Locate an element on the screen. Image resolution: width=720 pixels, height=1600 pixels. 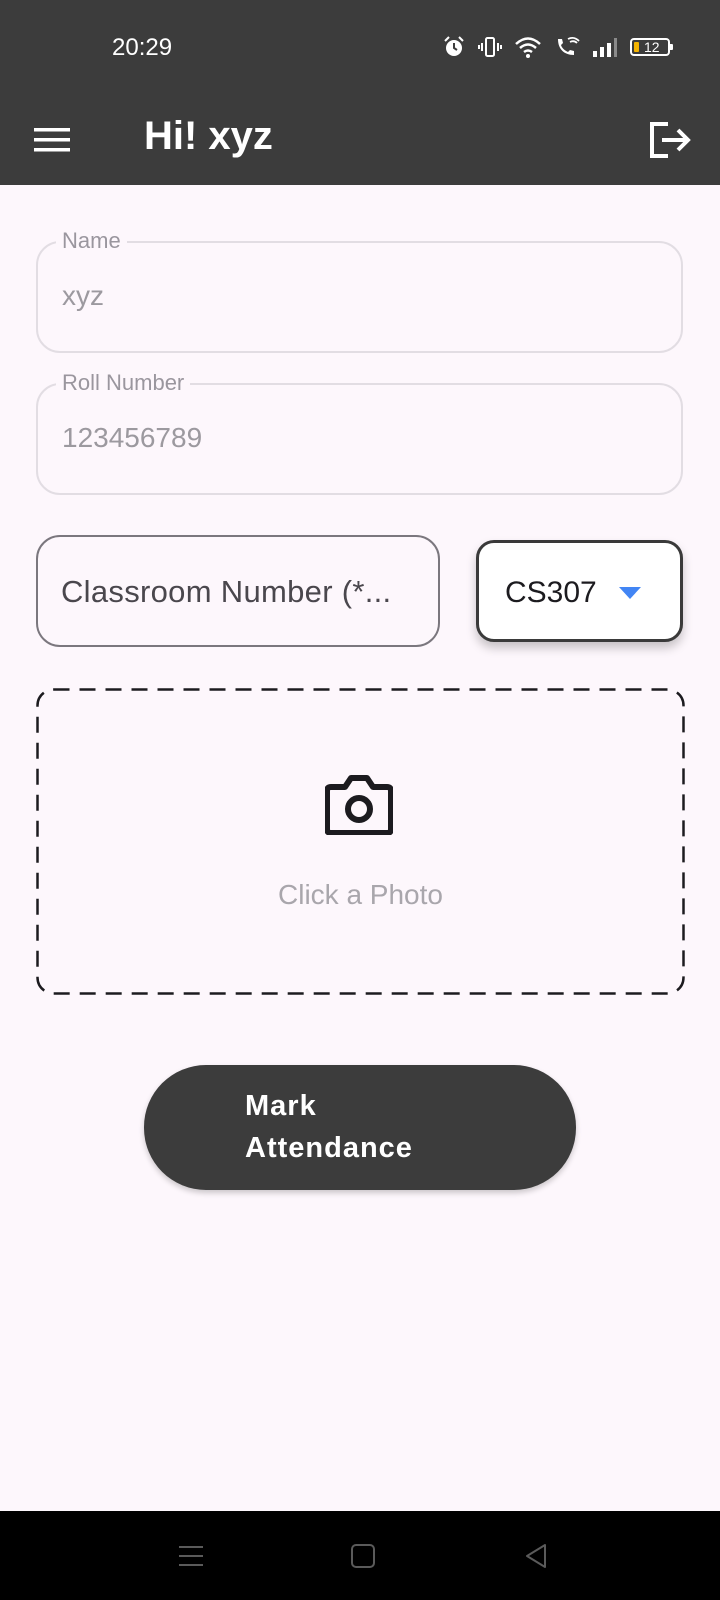
recents-icon is located at coordinates (191, 1556).